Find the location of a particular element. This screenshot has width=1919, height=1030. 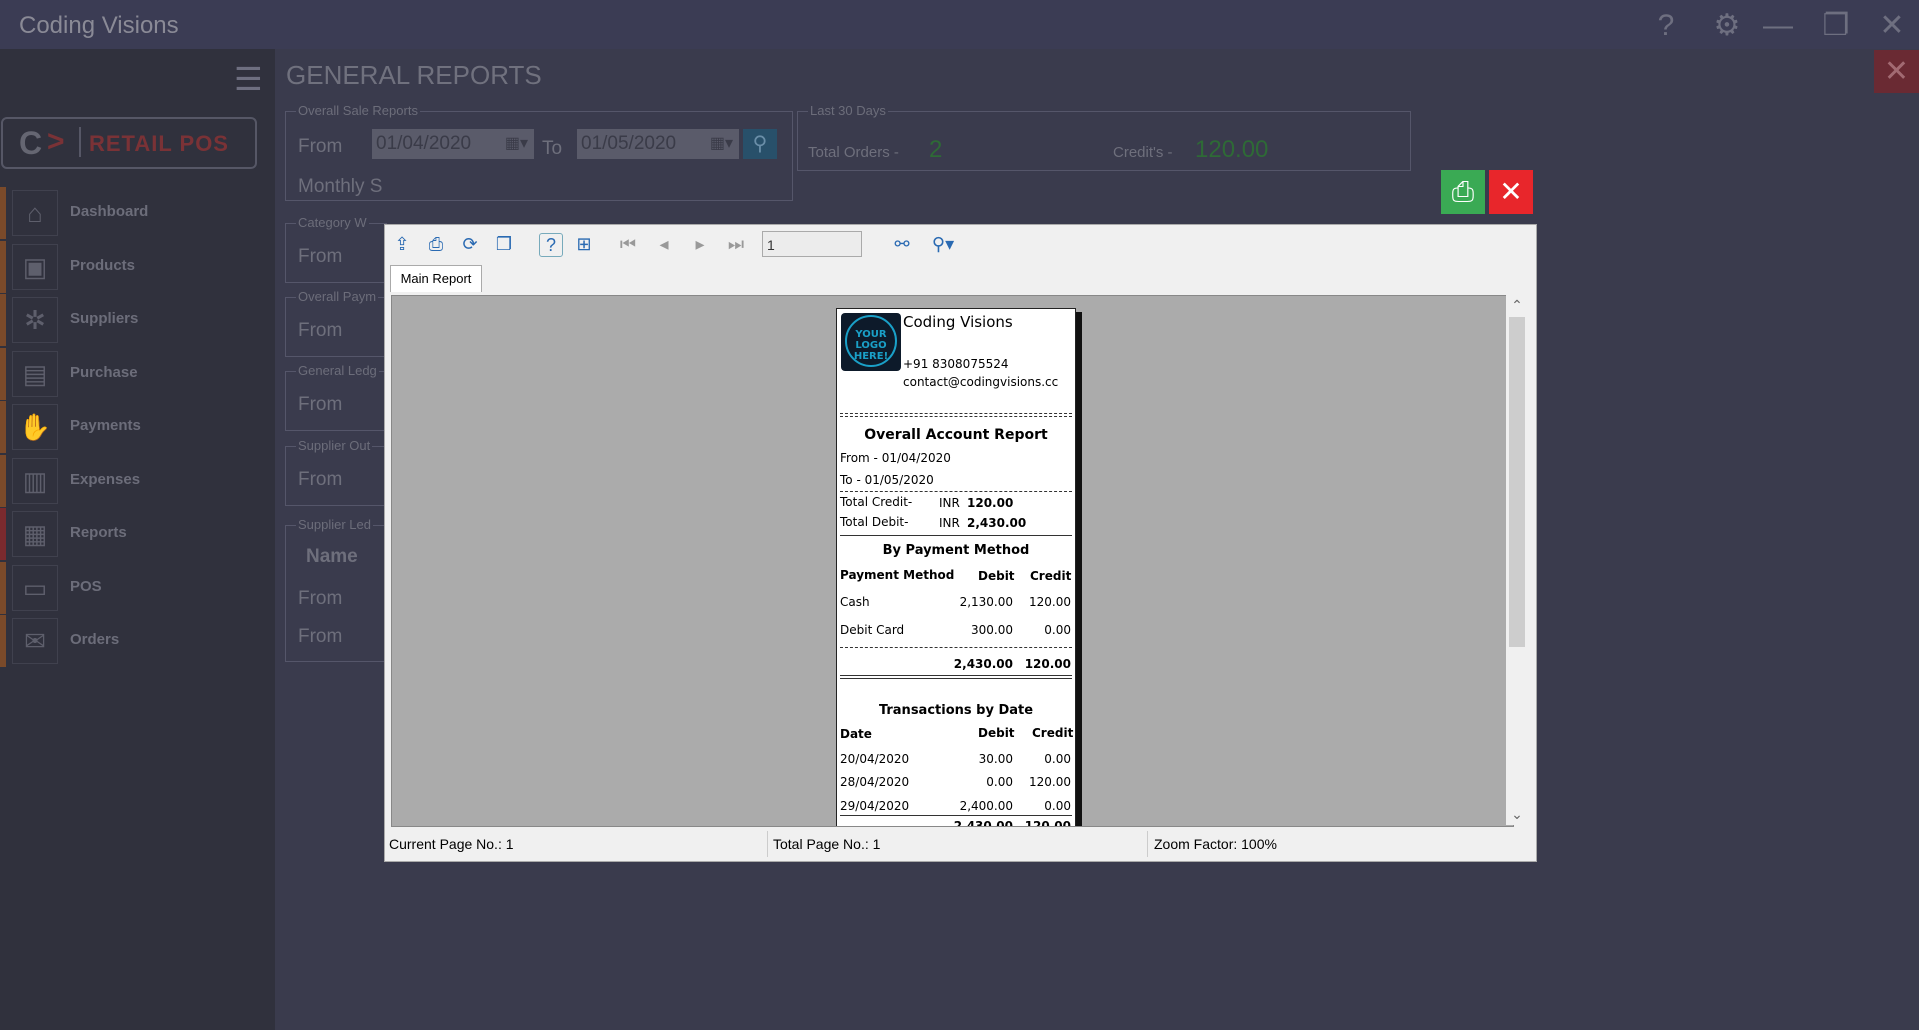

group-title: Supplier Led is located at coordinates (334, 524).